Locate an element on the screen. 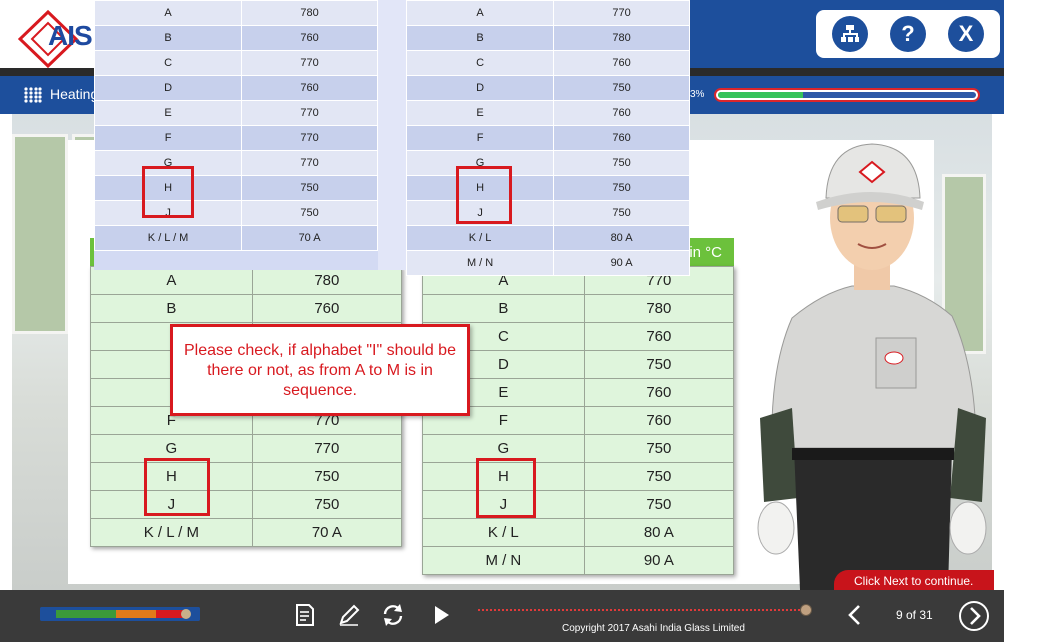  overlay-row: B 760 is located at coordinates (235, 38).